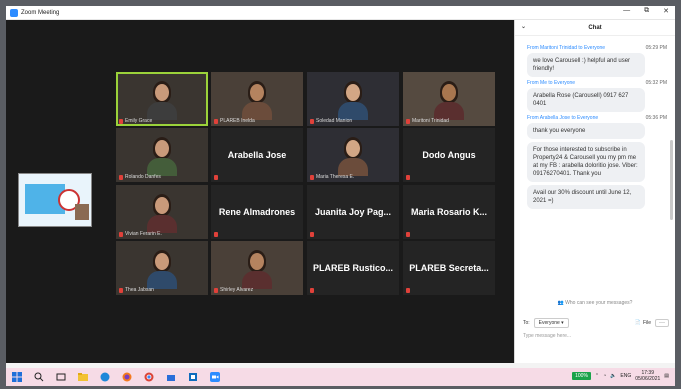  Describe the element at coordinates (136, 290) in the screenshot. I see `participant-label: Thea Jabsan` at that location.